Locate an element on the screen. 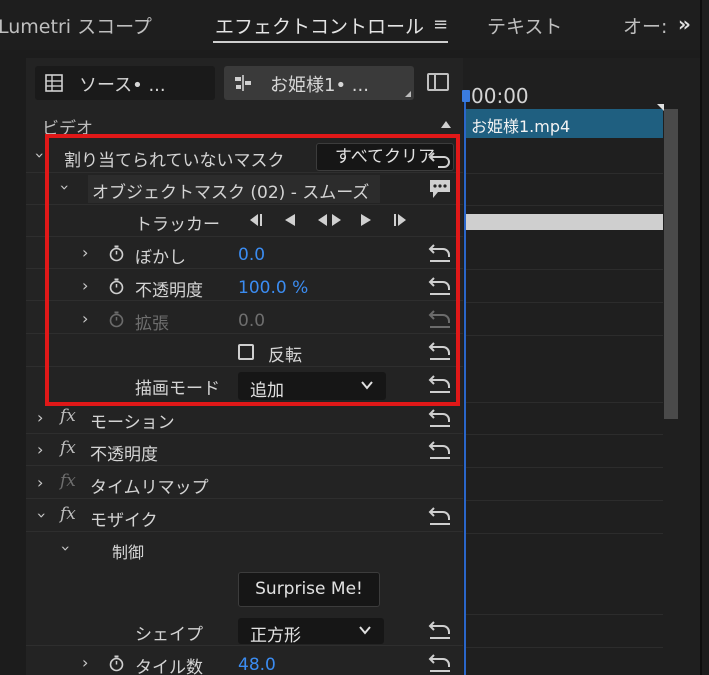  mask-opacity-value: 100.0 % is located at coordinates (273, 288).